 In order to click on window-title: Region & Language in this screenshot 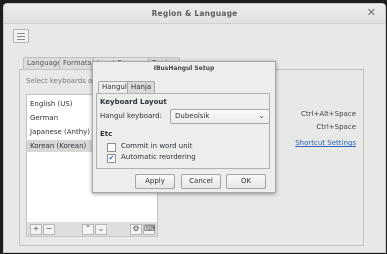, I will do `click(194, 13)`.